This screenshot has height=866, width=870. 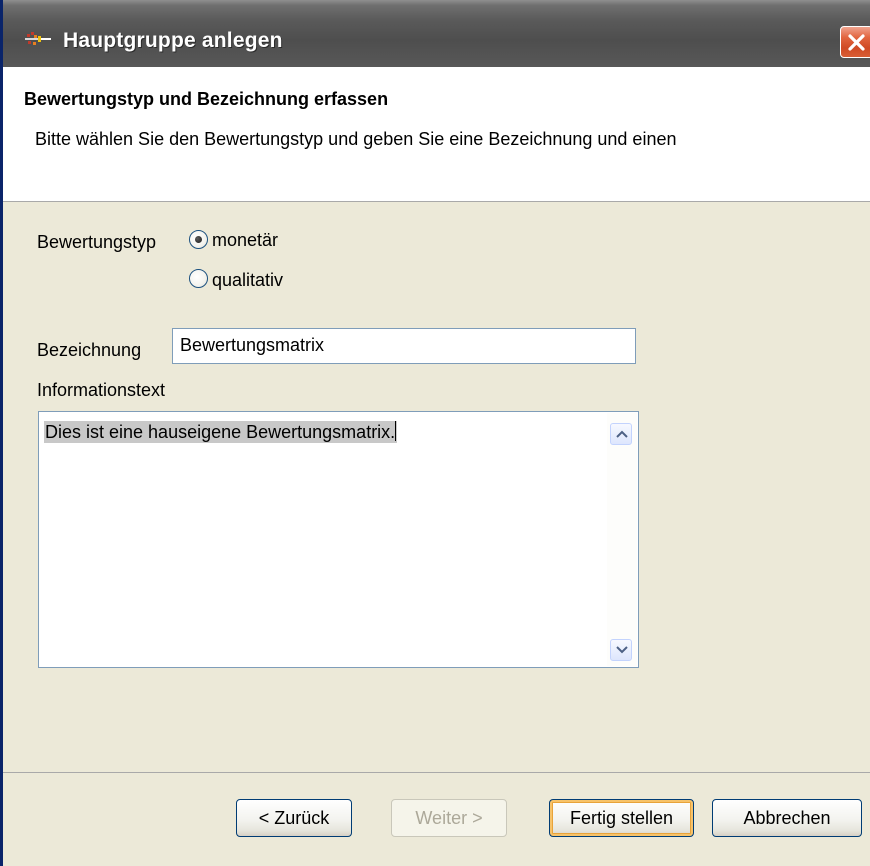 I want to click on page-title: Bewertungstyp und Bezeichnung erfassen, so click(x=206, y=99).